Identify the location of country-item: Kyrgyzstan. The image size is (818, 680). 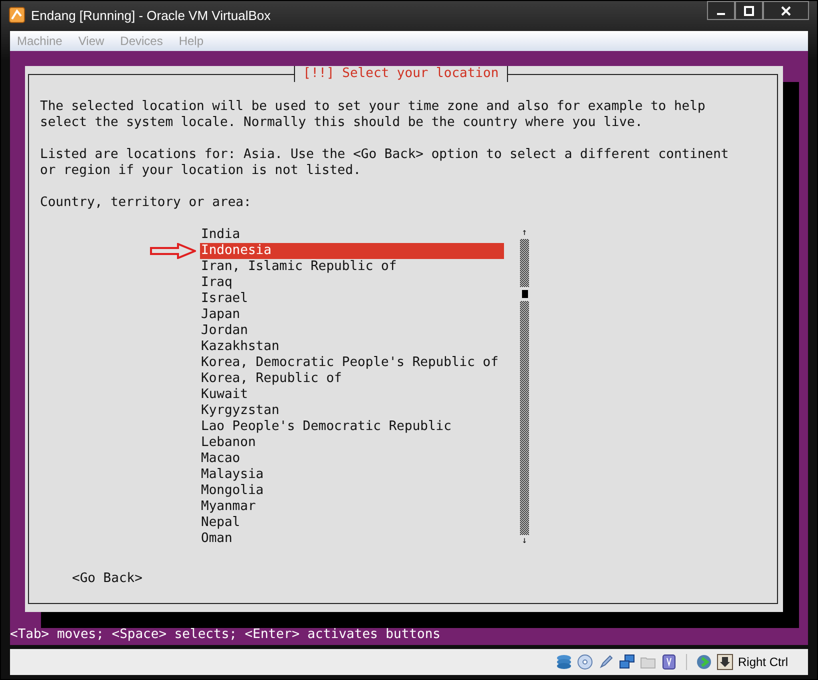
(352, 411).